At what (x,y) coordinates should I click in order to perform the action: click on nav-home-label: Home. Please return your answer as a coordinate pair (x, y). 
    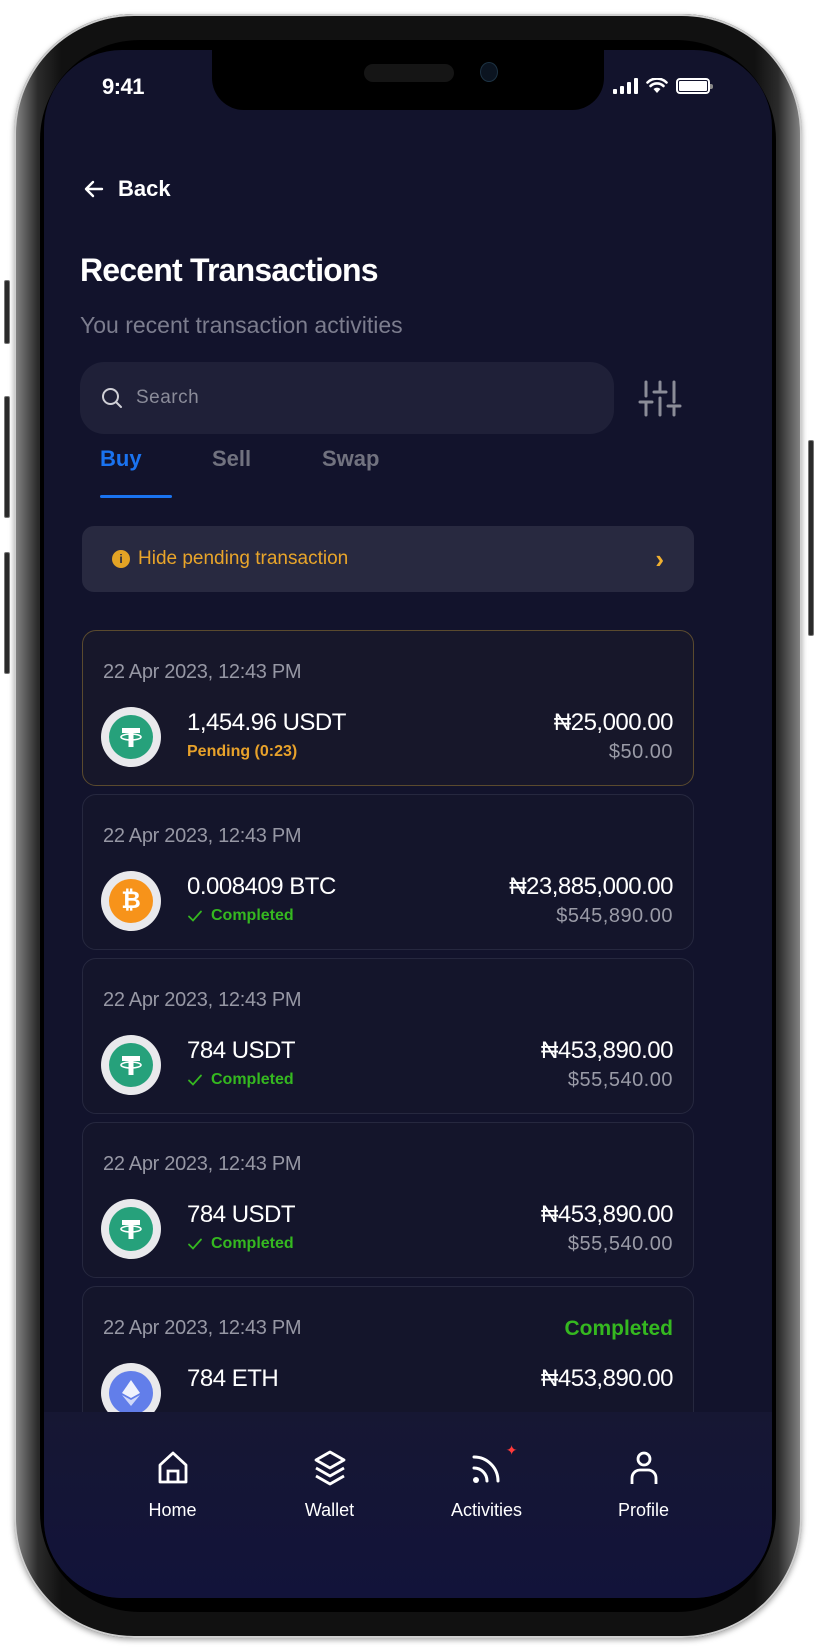
    Looking at the image, I should click on (172, 1510).